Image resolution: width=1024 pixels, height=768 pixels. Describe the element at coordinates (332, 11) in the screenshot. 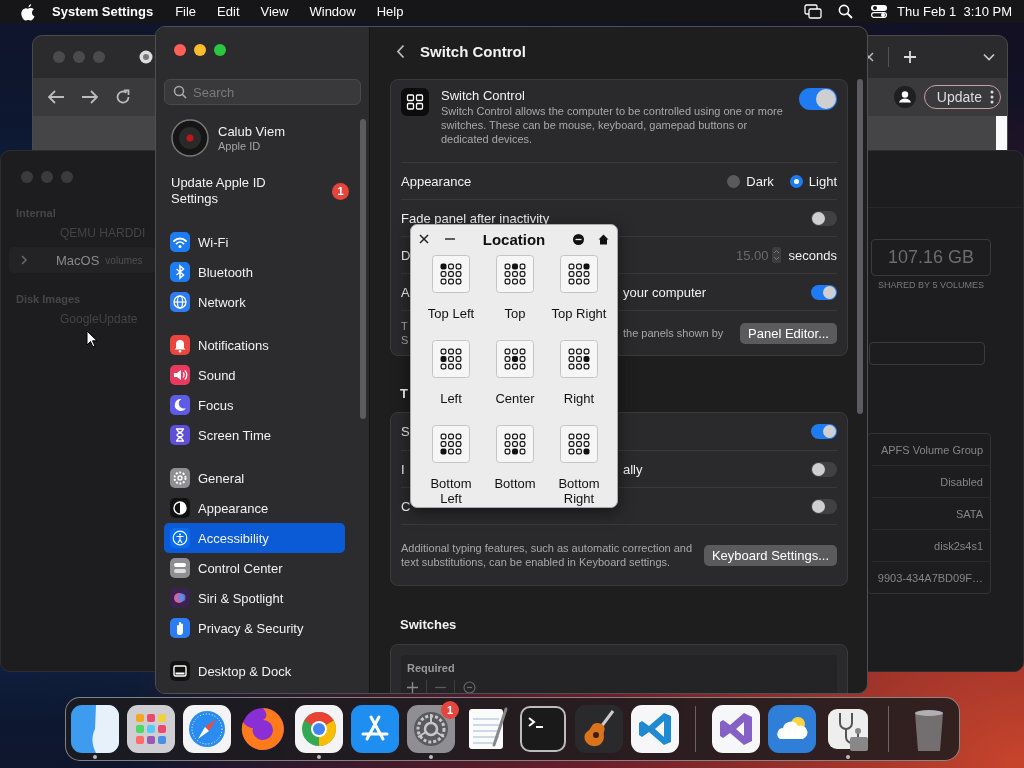

I see `menu-item: Window` at that location.